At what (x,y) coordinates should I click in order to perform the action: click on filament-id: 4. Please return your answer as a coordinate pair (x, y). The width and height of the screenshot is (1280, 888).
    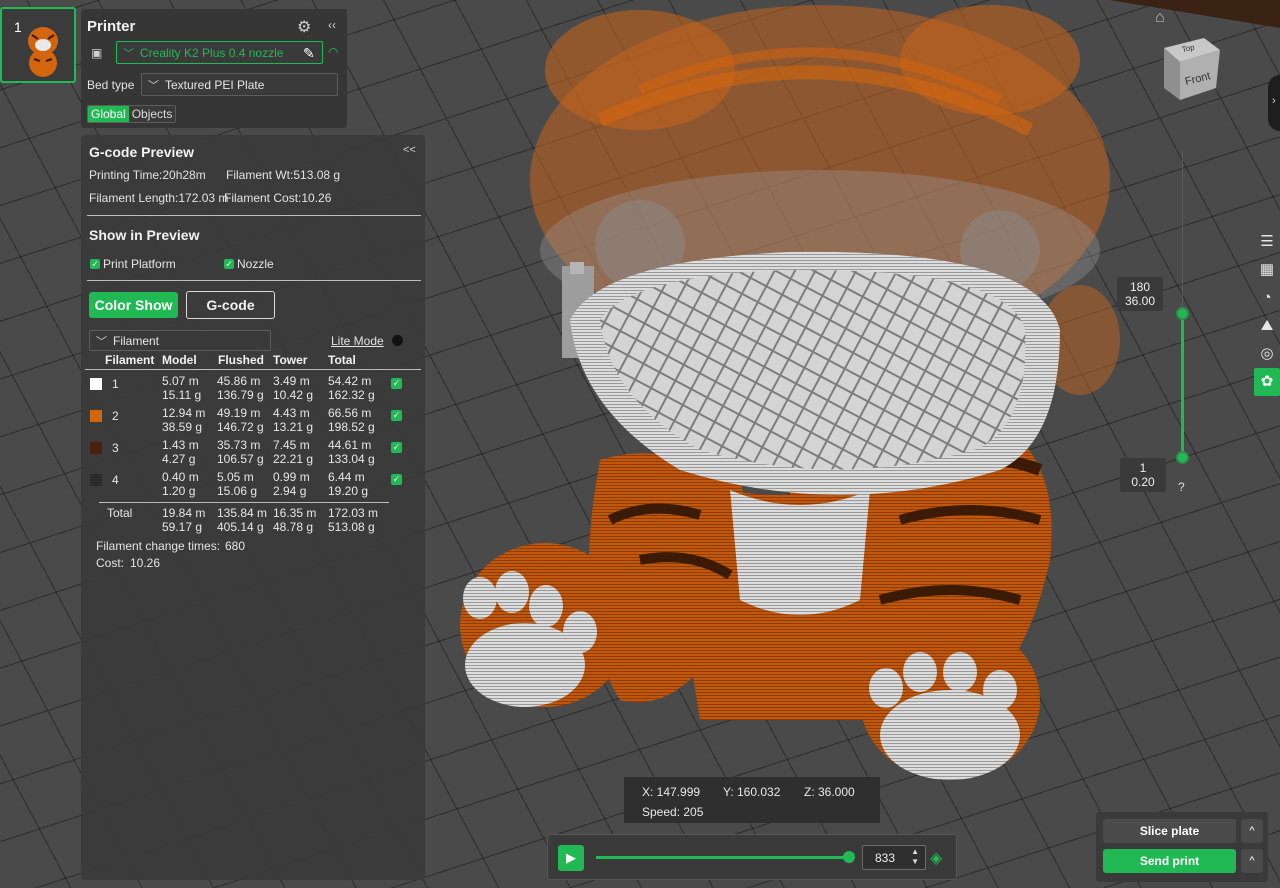
    Looking at the image, I should click on (115, 480).